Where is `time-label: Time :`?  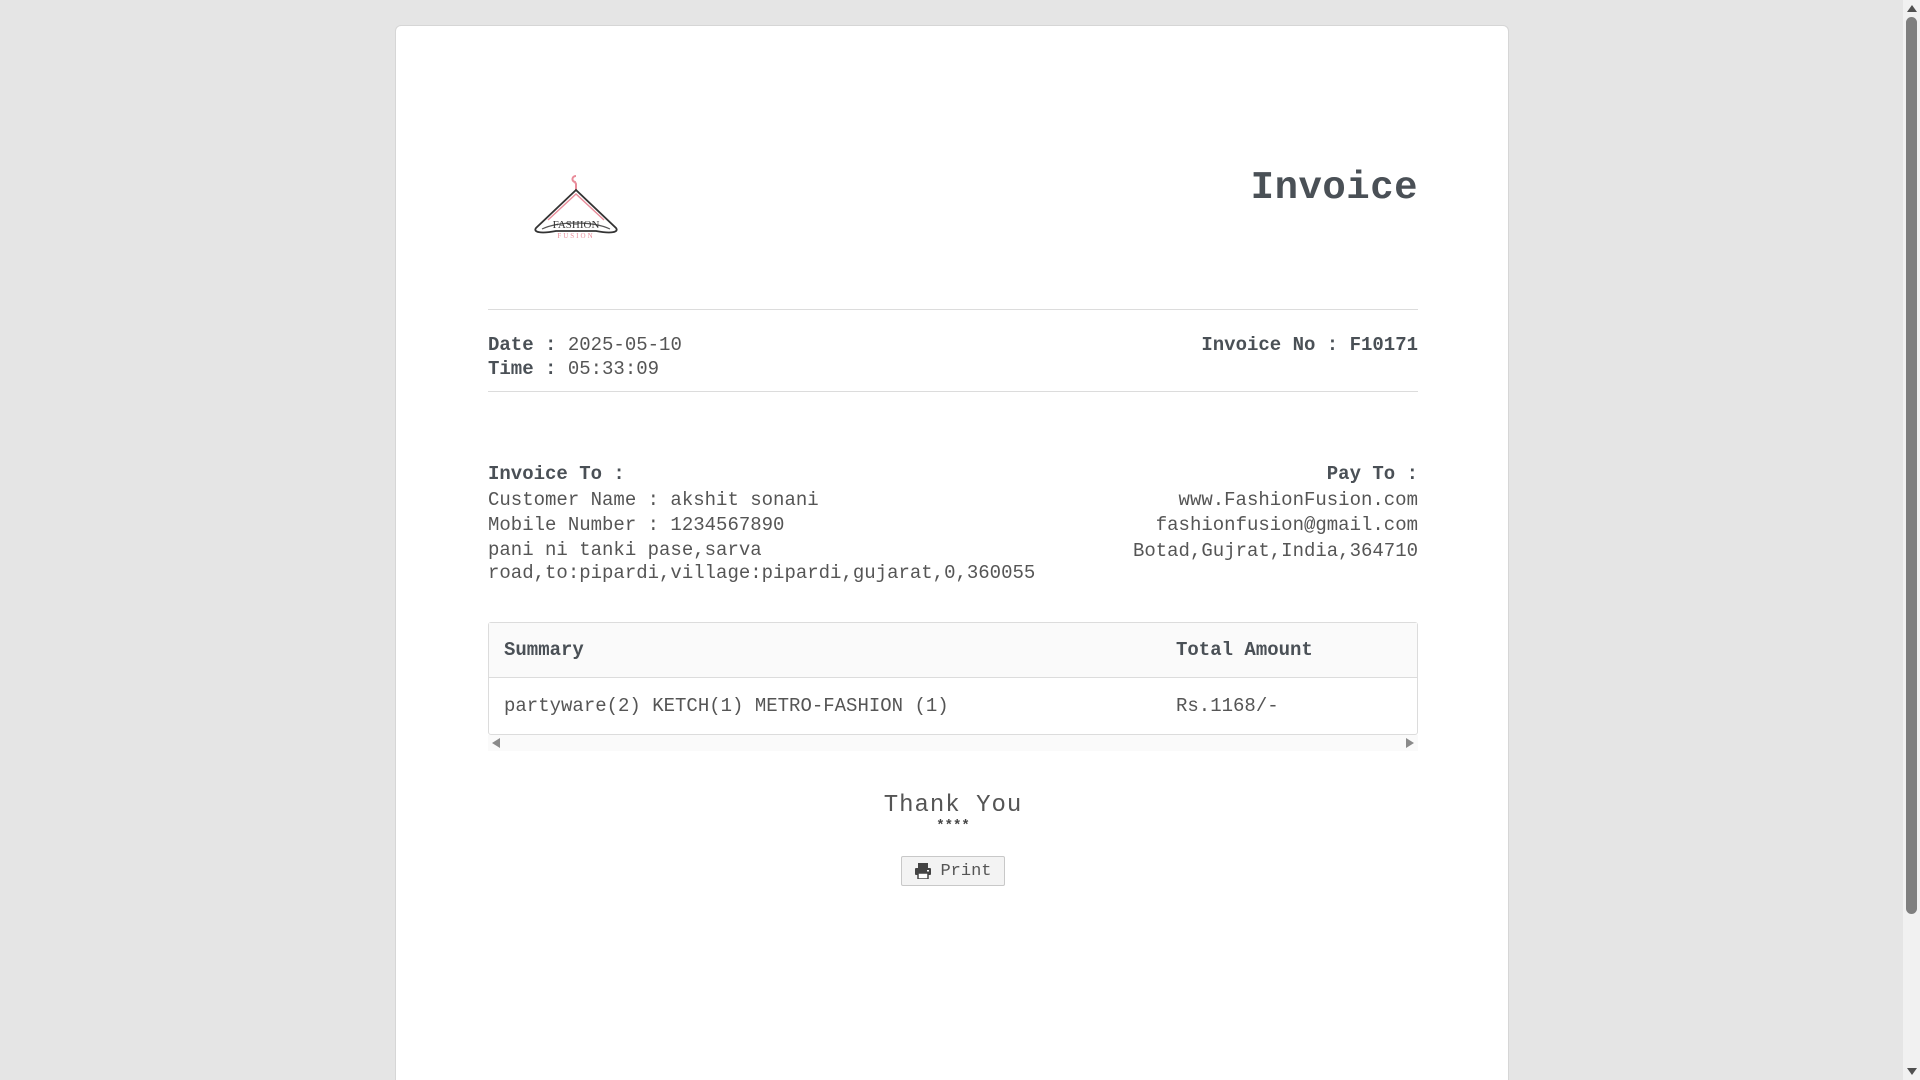 time-label: Time : is located at coordinates (522, 369).